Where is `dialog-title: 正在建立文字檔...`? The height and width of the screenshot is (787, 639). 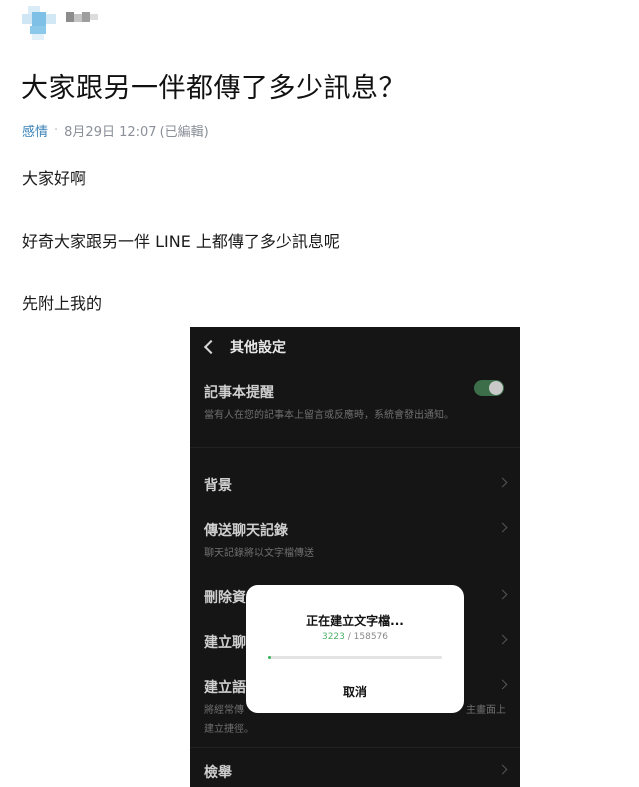 dialog-title: 正在建立文字檔... is located at coordinates (355, 621).